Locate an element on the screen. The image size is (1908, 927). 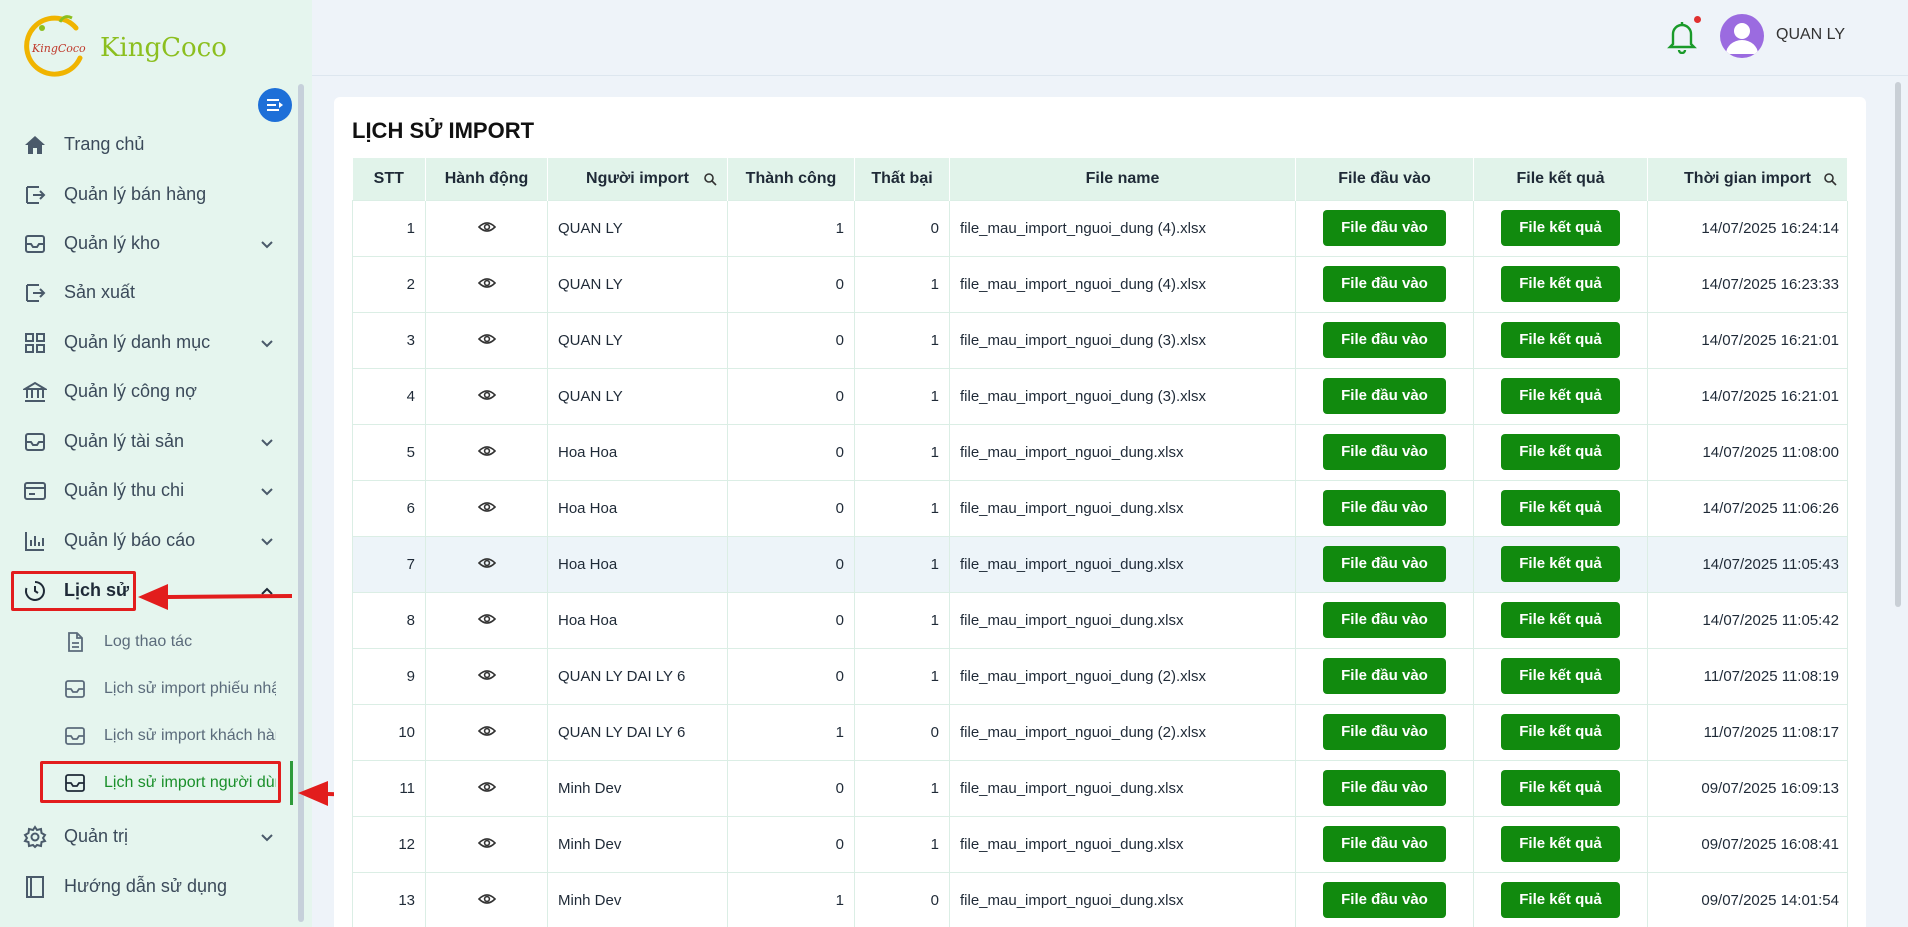
cell-stt: 2 is located at coordinates (389, 284).